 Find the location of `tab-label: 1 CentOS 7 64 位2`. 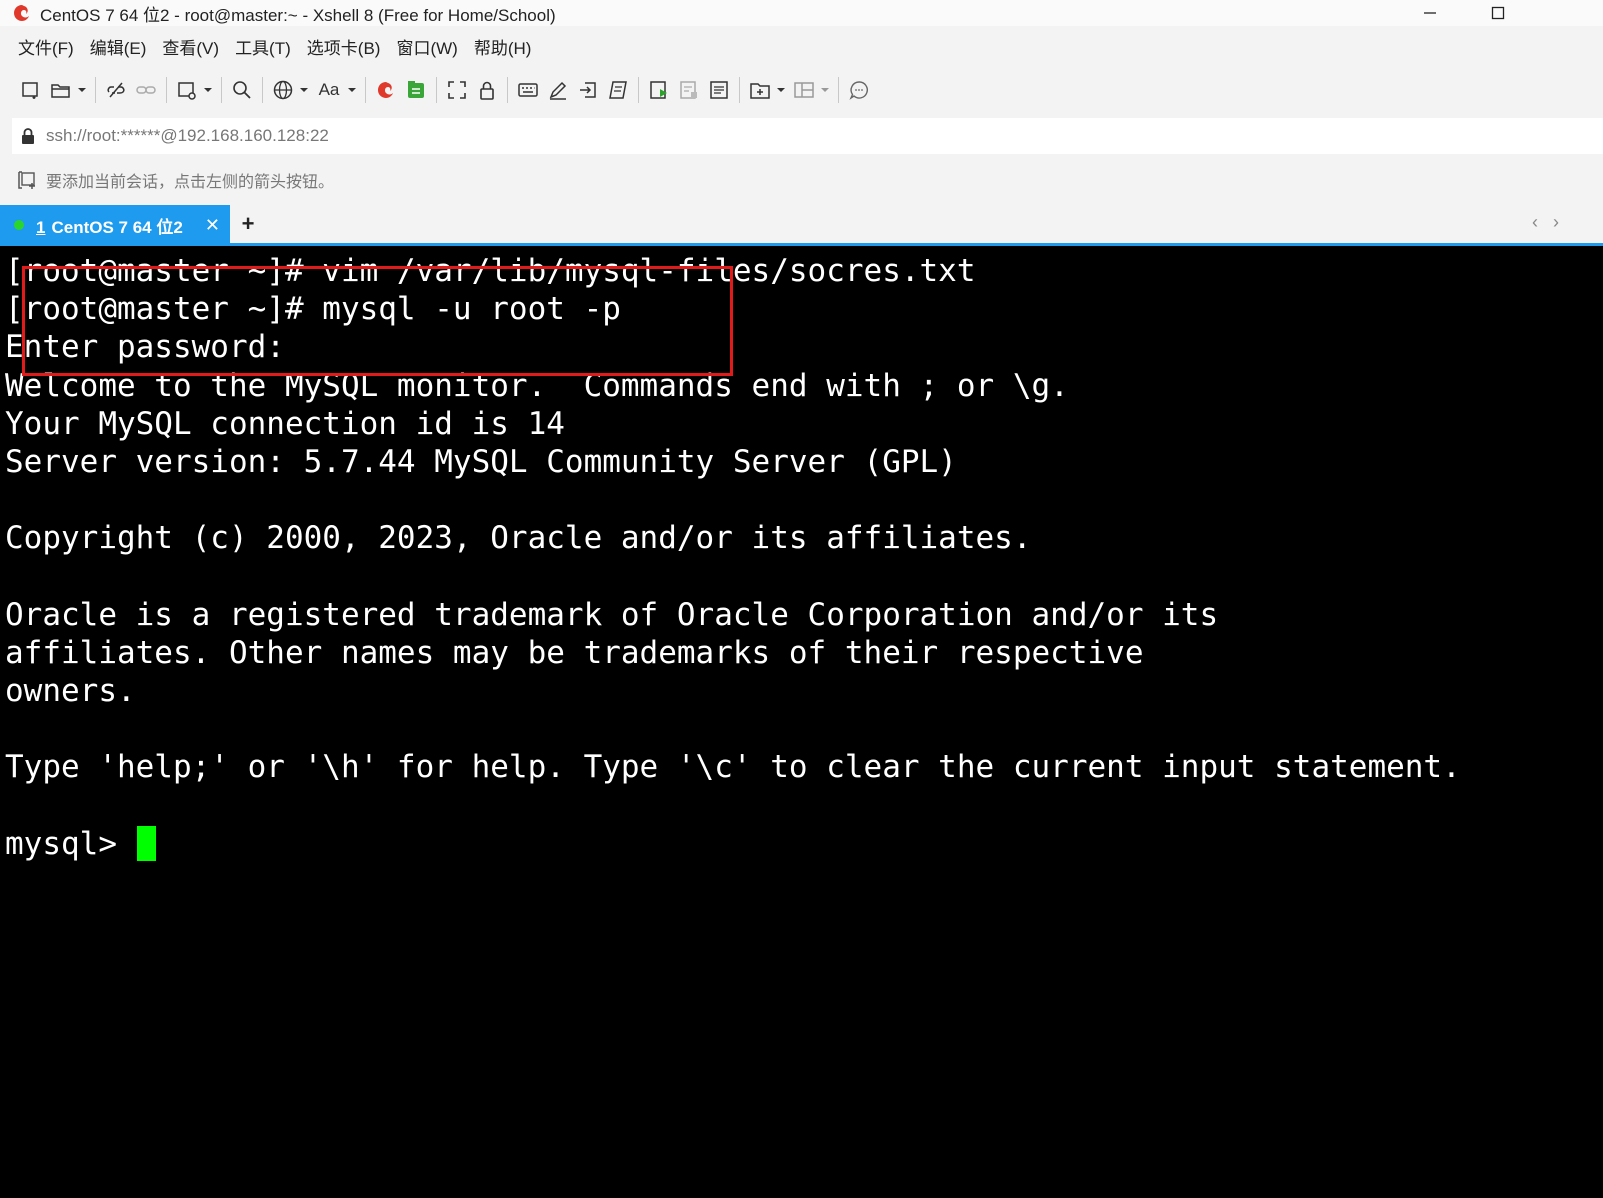

tab-label: 1 CentOS 7 64 位2 is located at coordinates (109, 225).